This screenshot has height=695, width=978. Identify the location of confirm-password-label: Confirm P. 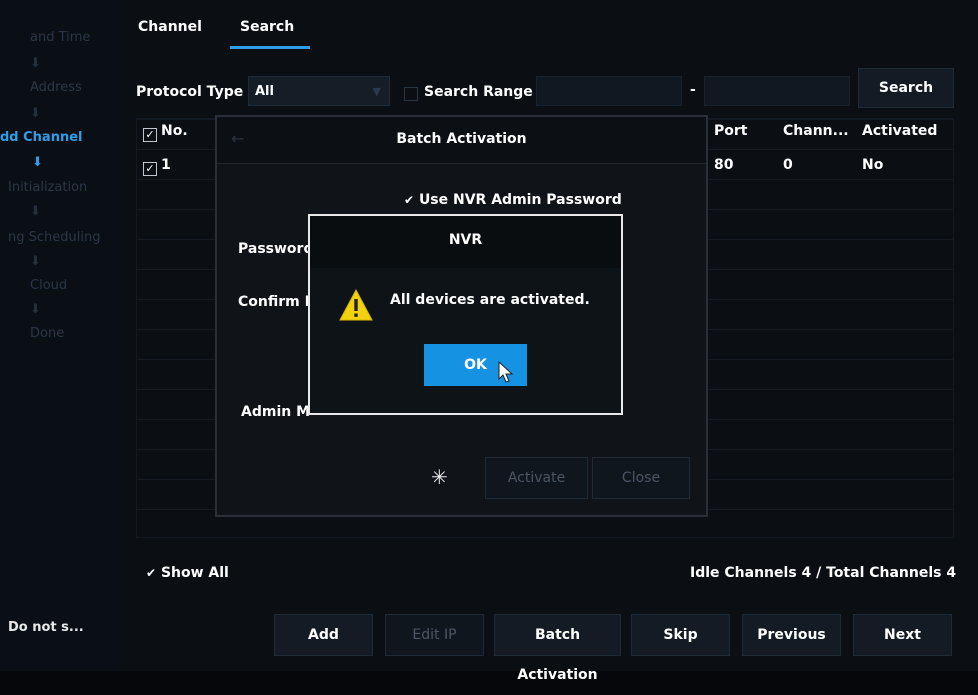
(276, 302).